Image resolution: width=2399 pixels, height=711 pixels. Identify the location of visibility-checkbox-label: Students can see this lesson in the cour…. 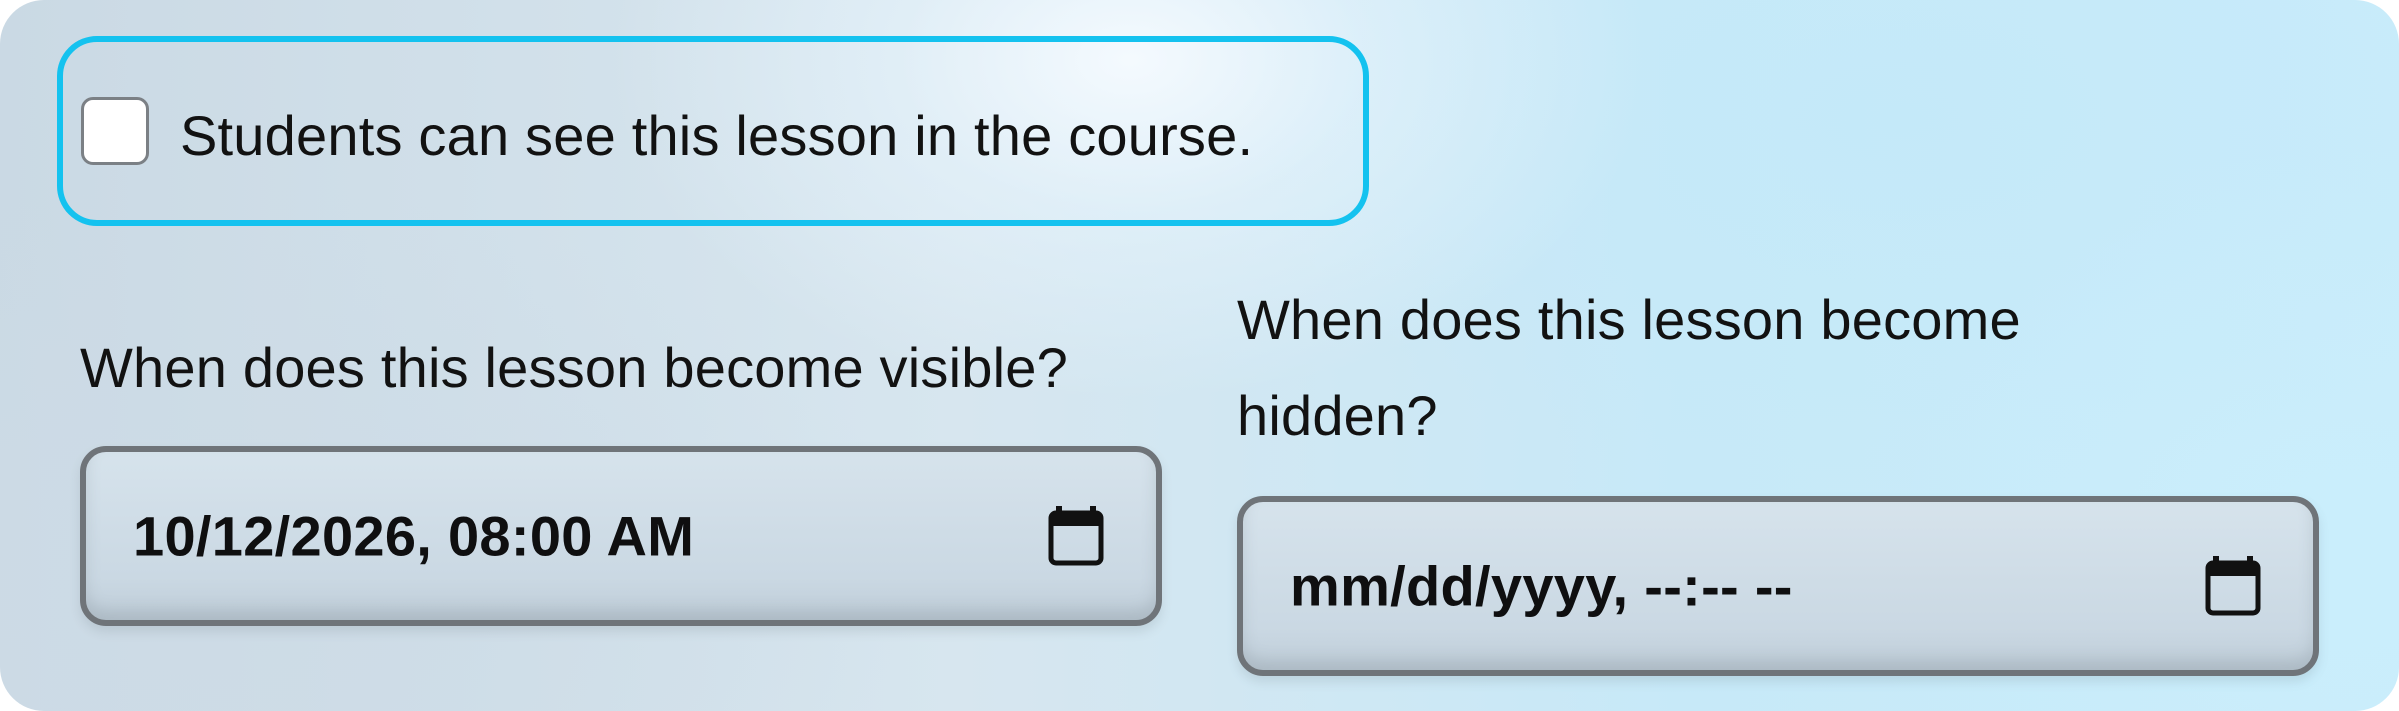
(717, 135).